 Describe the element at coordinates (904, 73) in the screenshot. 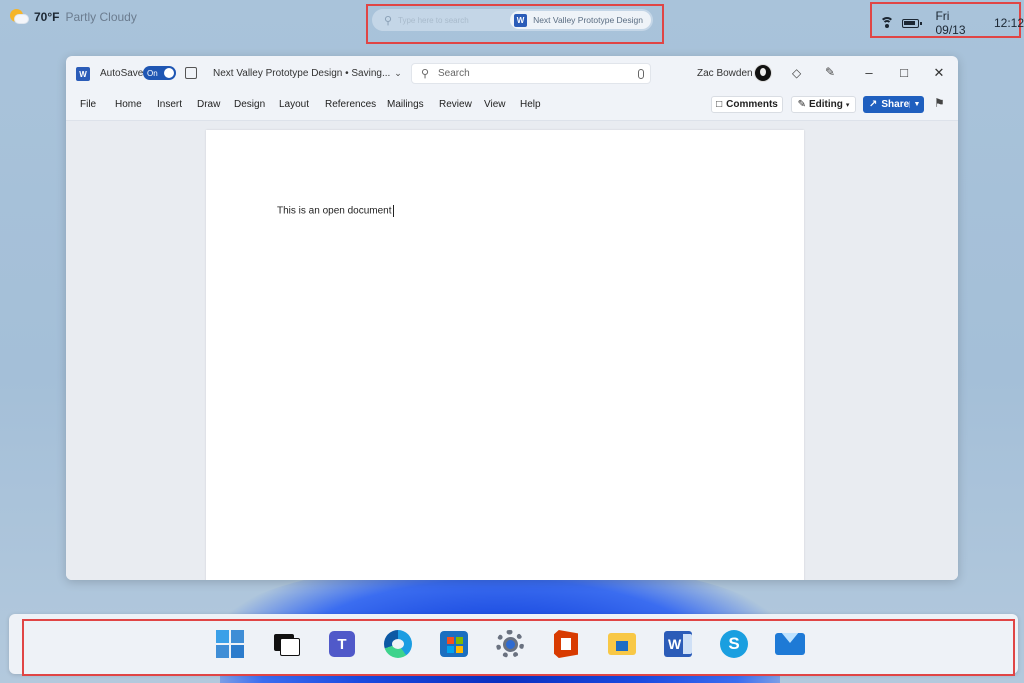

I see `maximize-button: □` at that location.